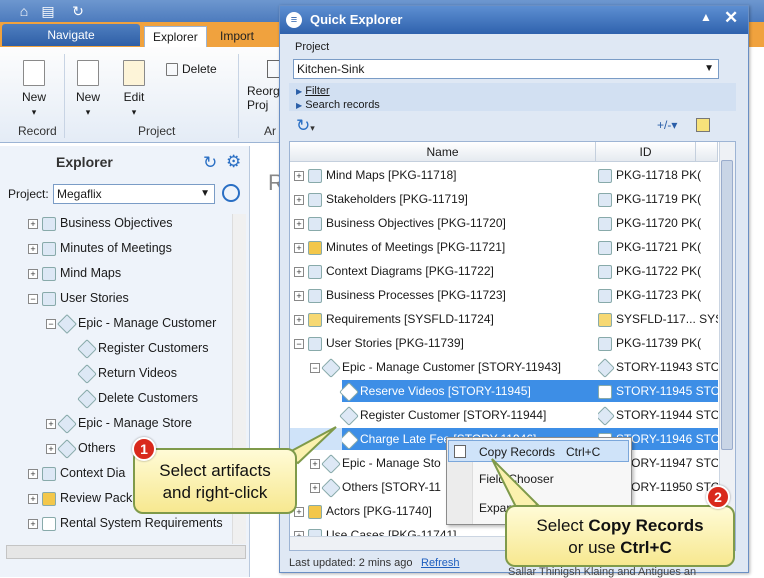  Describe the element at coordinates (394, 271) in the screenshot. I see `grid-row: + Context Diagrams [PKG-11722]` at that location.